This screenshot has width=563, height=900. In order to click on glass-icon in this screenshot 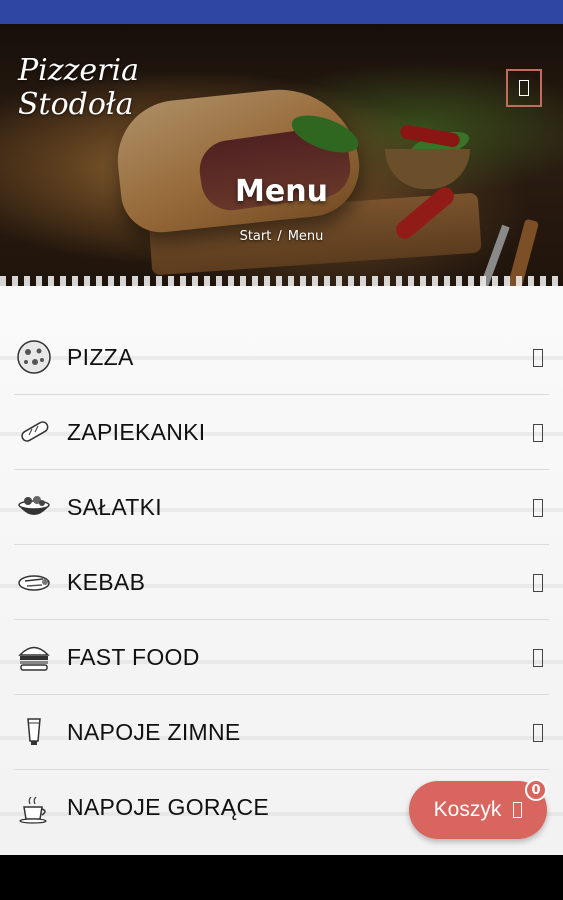, I will do `click(34, 732)`.